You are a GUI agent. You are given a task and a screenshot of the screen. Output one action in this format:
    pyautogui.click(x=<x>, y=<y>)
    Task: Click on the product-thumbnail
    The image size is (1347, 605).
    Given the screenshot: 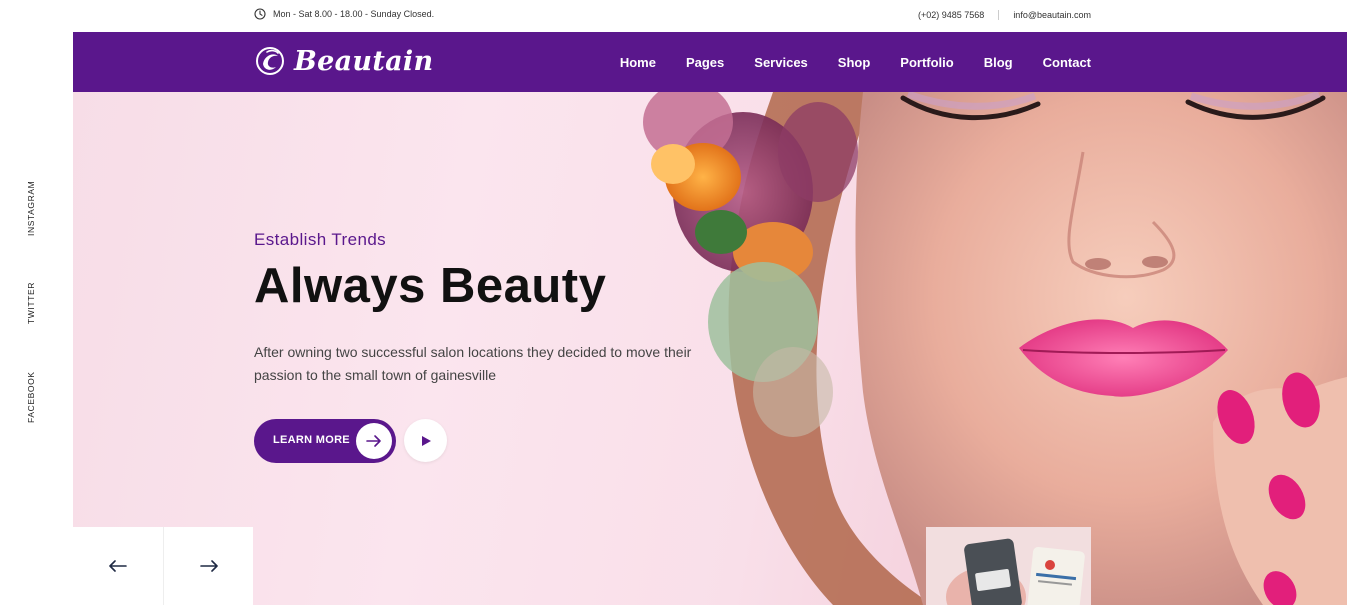 What is the action you would take?
    pyautogui.click(x=1008, y=566)
    